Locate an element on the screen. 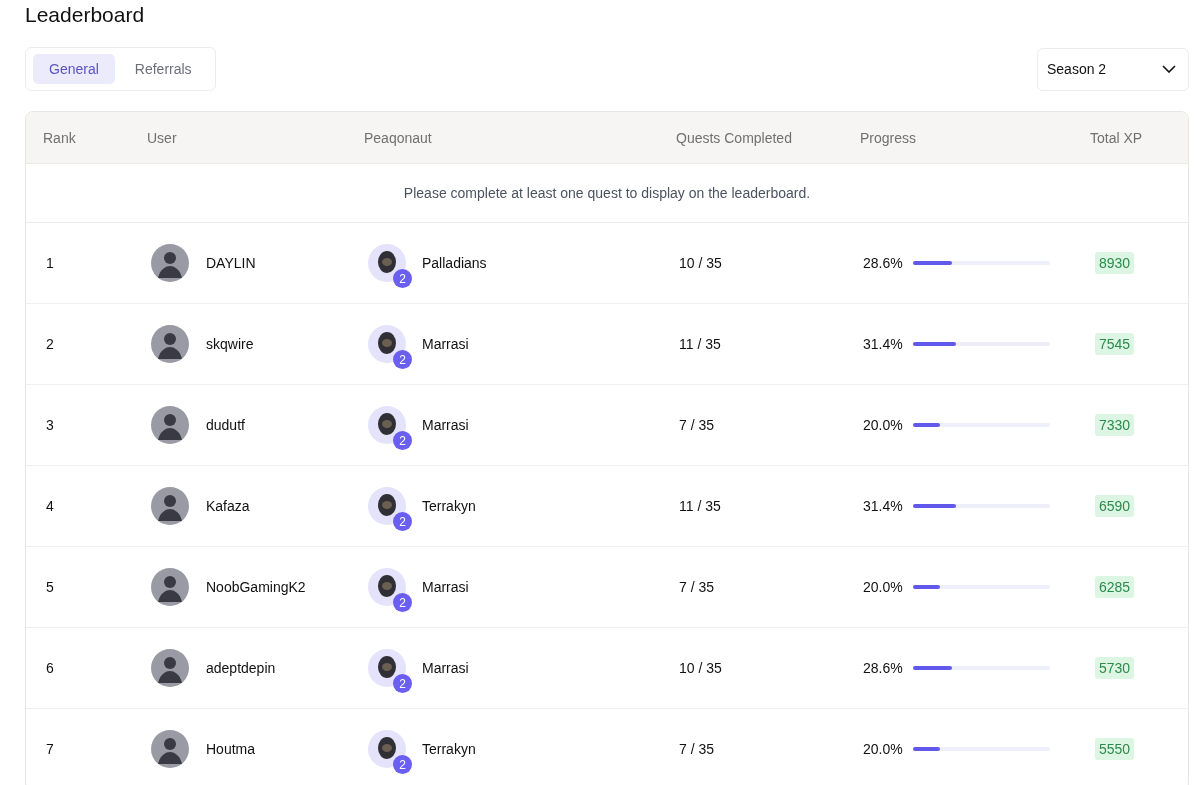 The height and width of the screenshot is (785, 1200). season-dropdown: Season 2 is located at coordinates (1113, 69).